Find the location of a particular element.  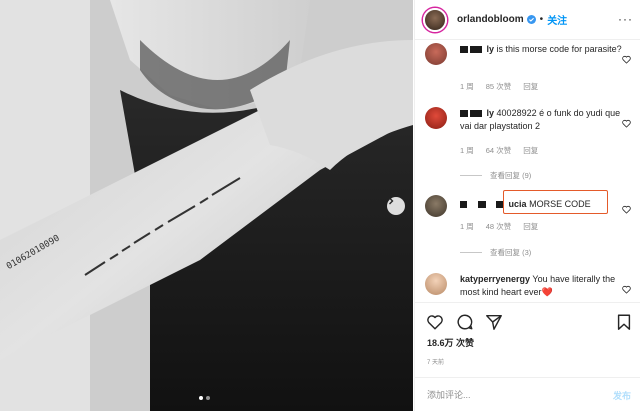

likes-count: 18.6万 次赞 is located at coordinates (450, 342).